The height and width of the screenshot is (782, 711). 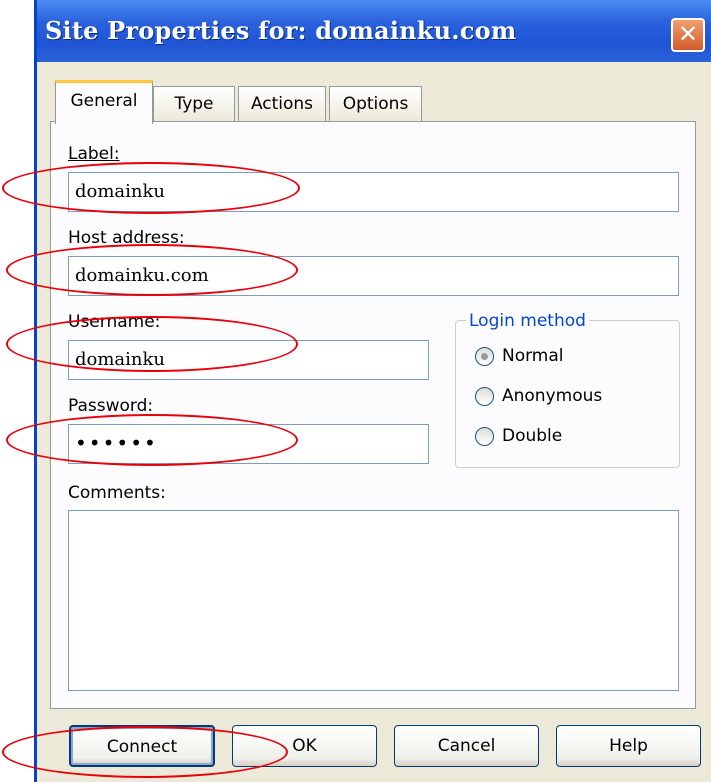 What do you see at coordinates (466, 746) in the screenshot?
I see `cancel-button: Cancel` at bounding box center [466, 746].